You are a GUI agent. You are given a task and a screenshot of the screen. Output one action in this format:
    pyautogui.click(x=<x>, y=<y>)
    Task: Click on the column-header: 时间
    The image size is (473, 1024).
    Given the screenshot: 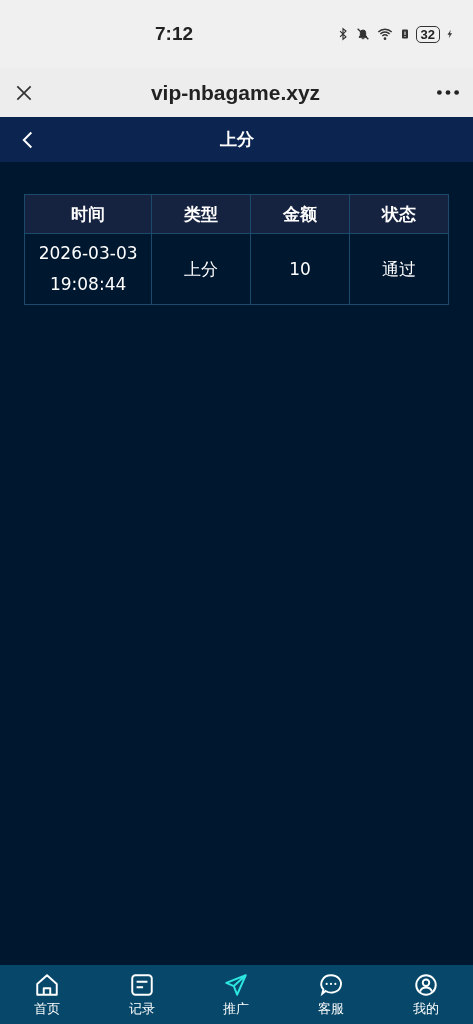 What is the action you would take?
    pyautogui.click(x=88, y=214)
    